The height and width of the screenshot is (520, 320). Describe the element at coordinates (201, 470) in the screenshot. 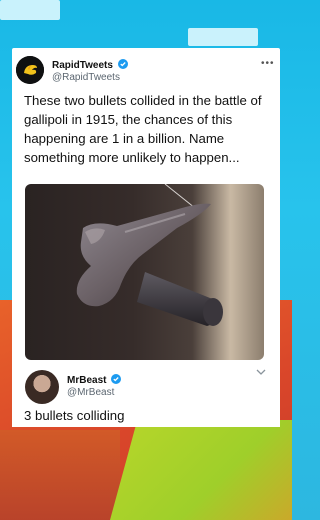

I see `background-grass` at that location.